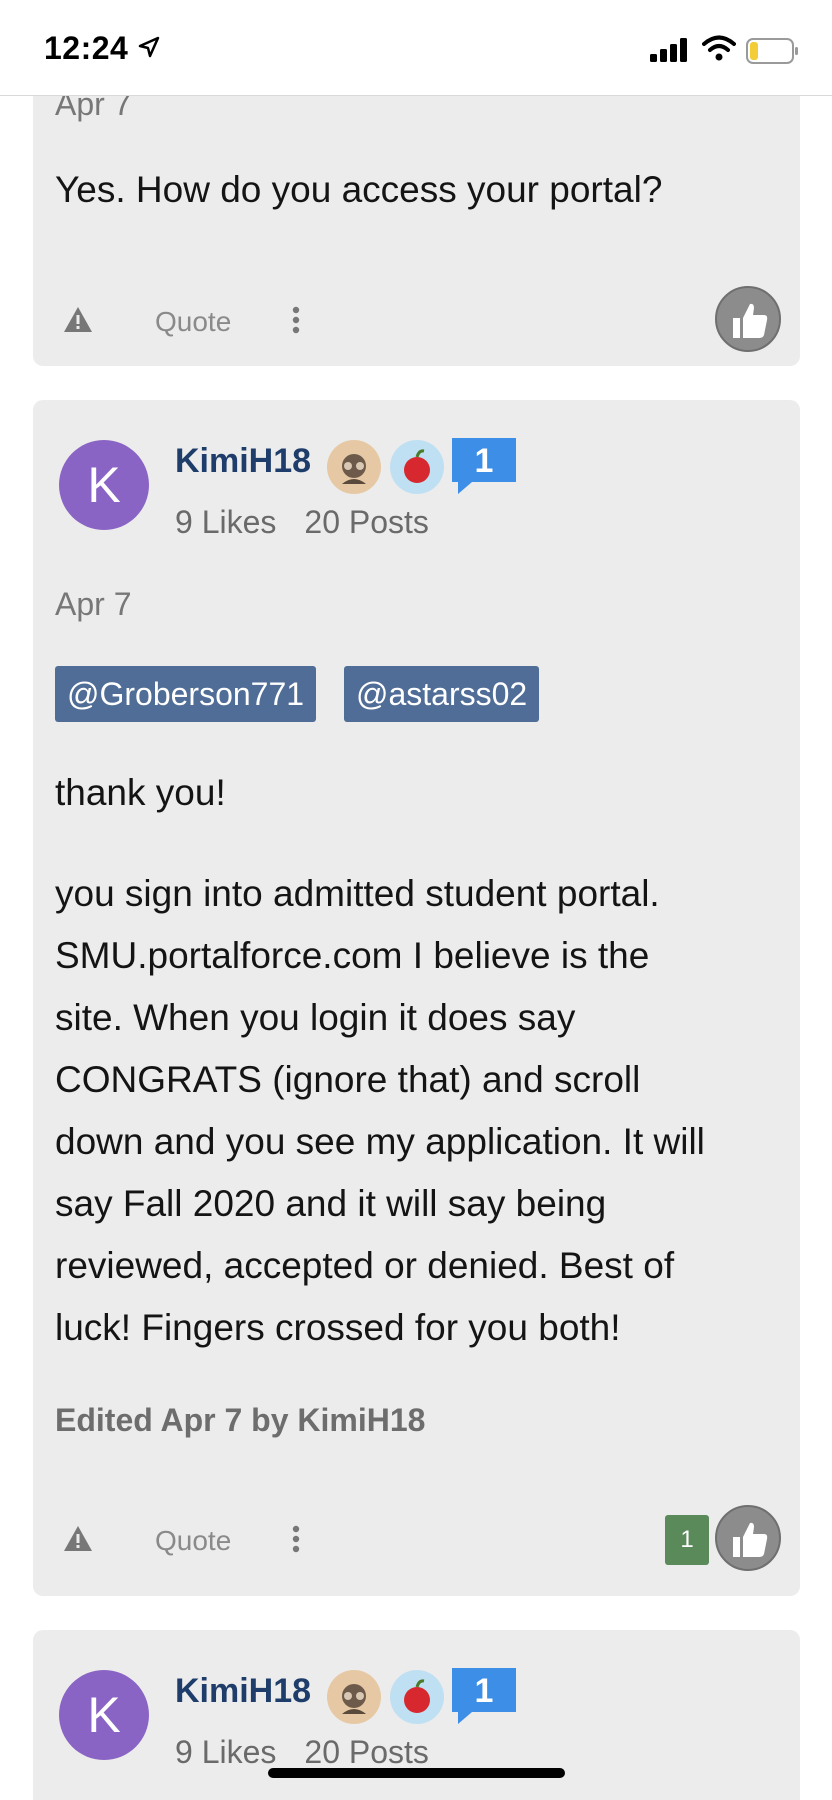 The height and width of the screenshot is (1800, 832). I want to click on edited-note: Edited Apr 7 by KimiH18, so click(240, 1420).